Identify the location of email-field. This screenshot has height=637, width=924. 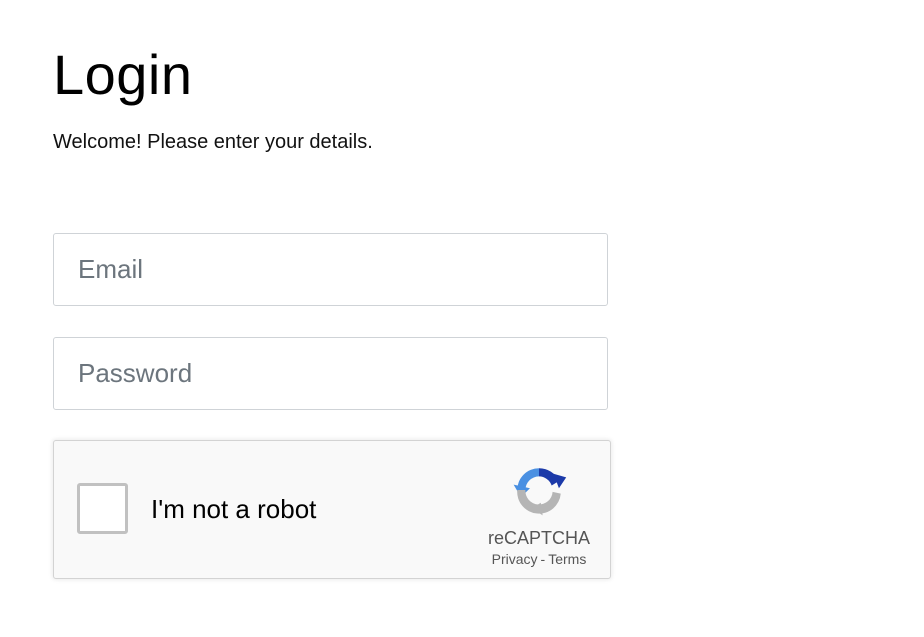
(330, 269).